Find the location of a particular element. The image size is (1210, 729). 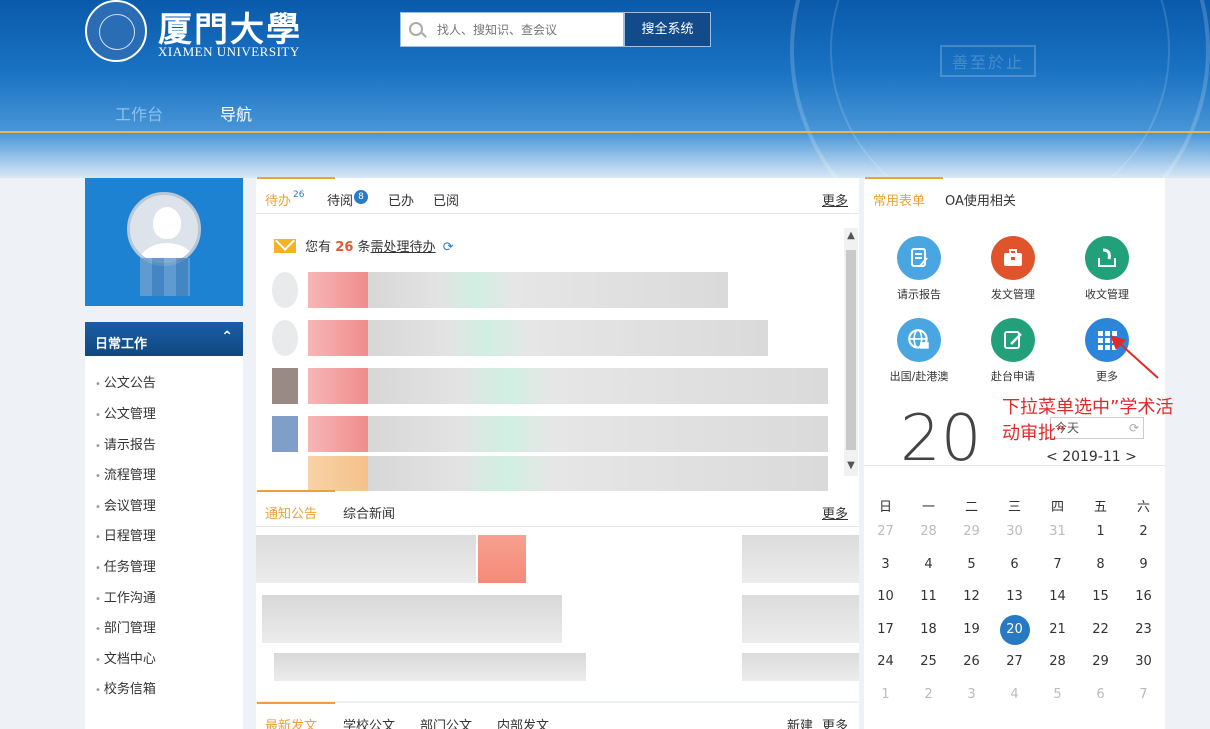

nav-navigation: 导航 is located at coordinates (236, 113).